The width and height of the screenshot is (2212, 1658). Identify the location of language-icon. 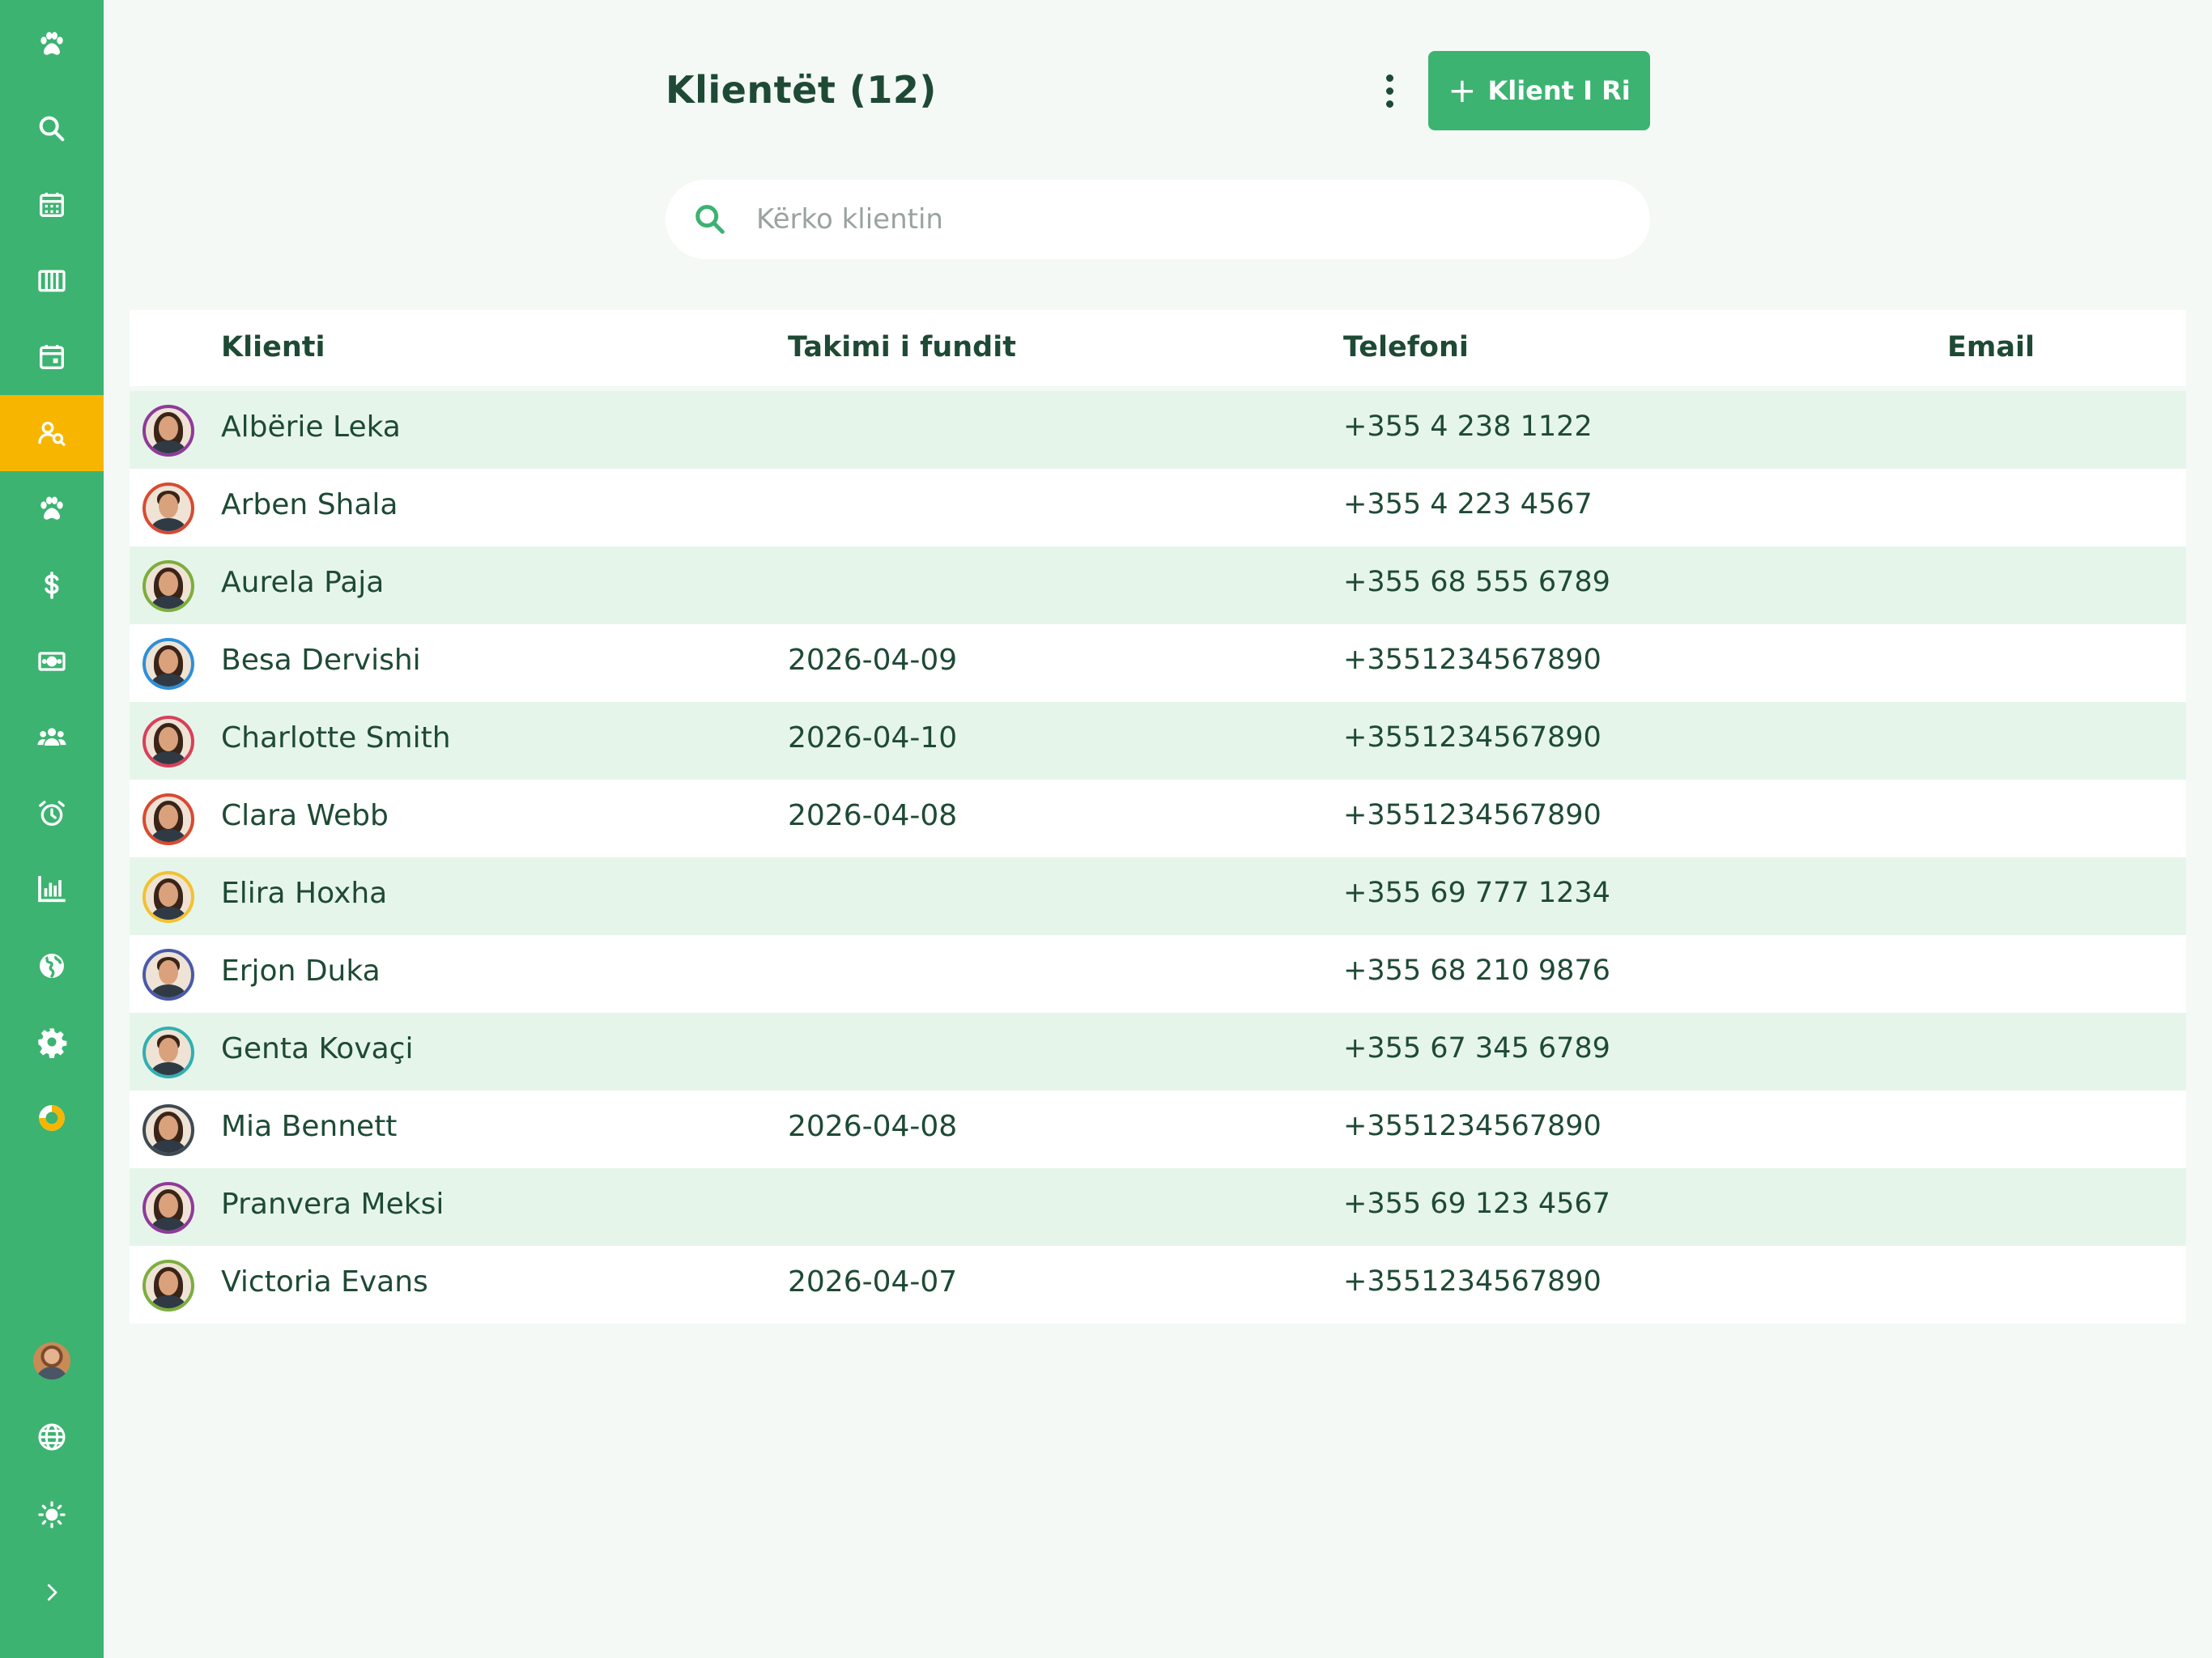
(52, 1437).